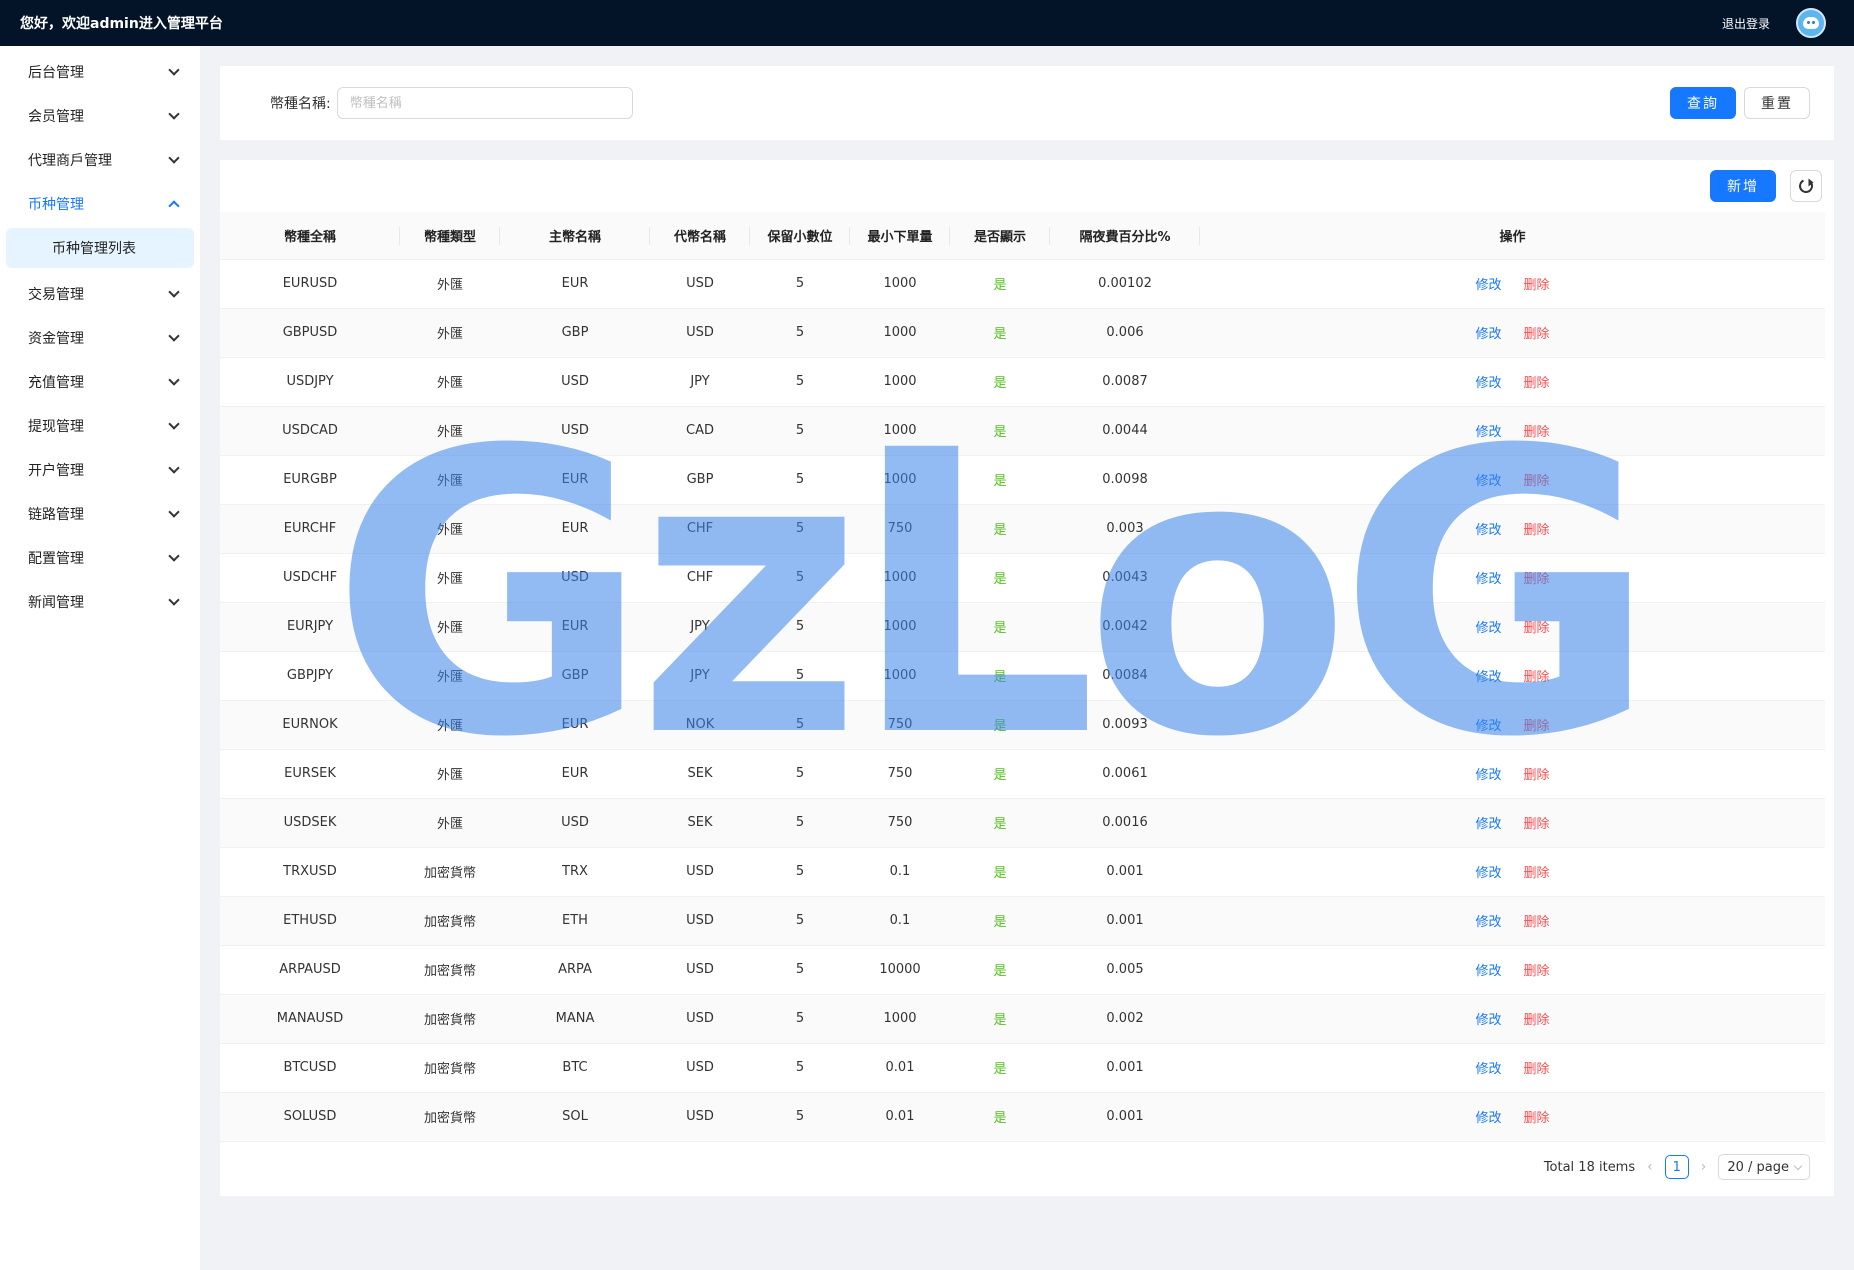  I want to click on logout-link: 退出登录, so click(1746, 23).